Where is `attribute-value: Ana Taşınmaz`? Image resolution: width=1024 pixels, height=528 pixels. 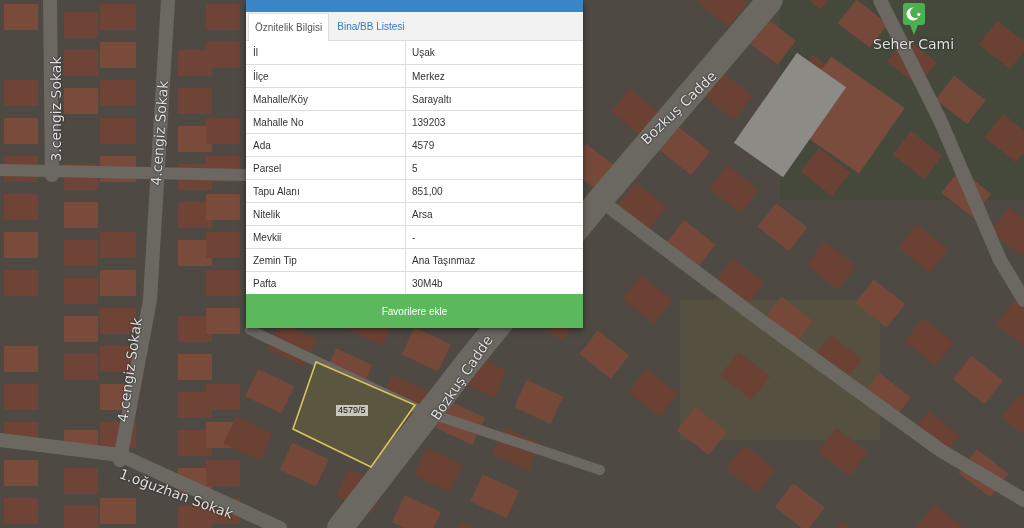
attribute-value: Ana Taşınmaz is located at coordinates (494, 260).